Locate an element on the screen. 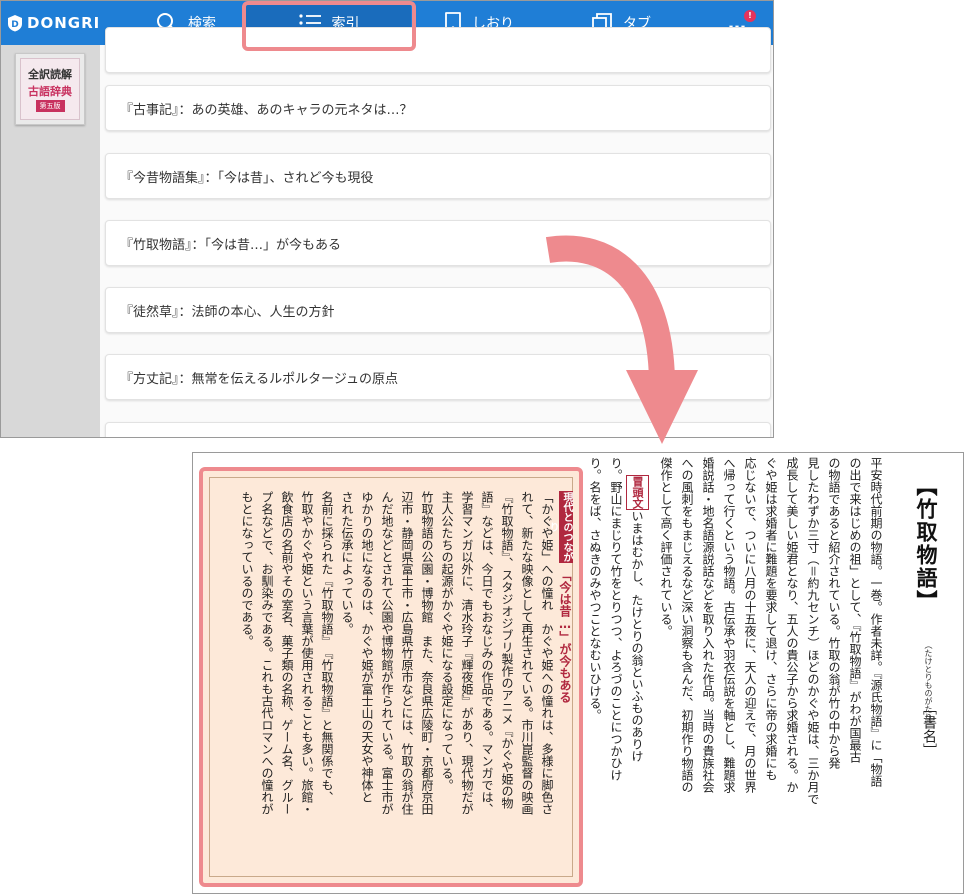 Image resolution: width=966 pixels, height=896 pixels. column-text-line: んだ地などとされて公園や博物館が作られている。富士市が is located at coordinates (387, 653).